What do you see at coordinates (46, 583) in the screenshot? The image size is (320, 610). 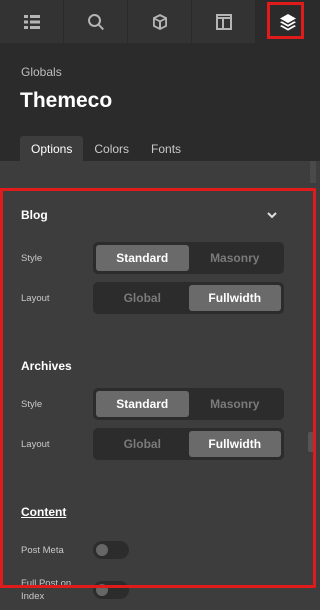 I see `full-post-label-line1: Full Post on` at bounding box center [46, 583].